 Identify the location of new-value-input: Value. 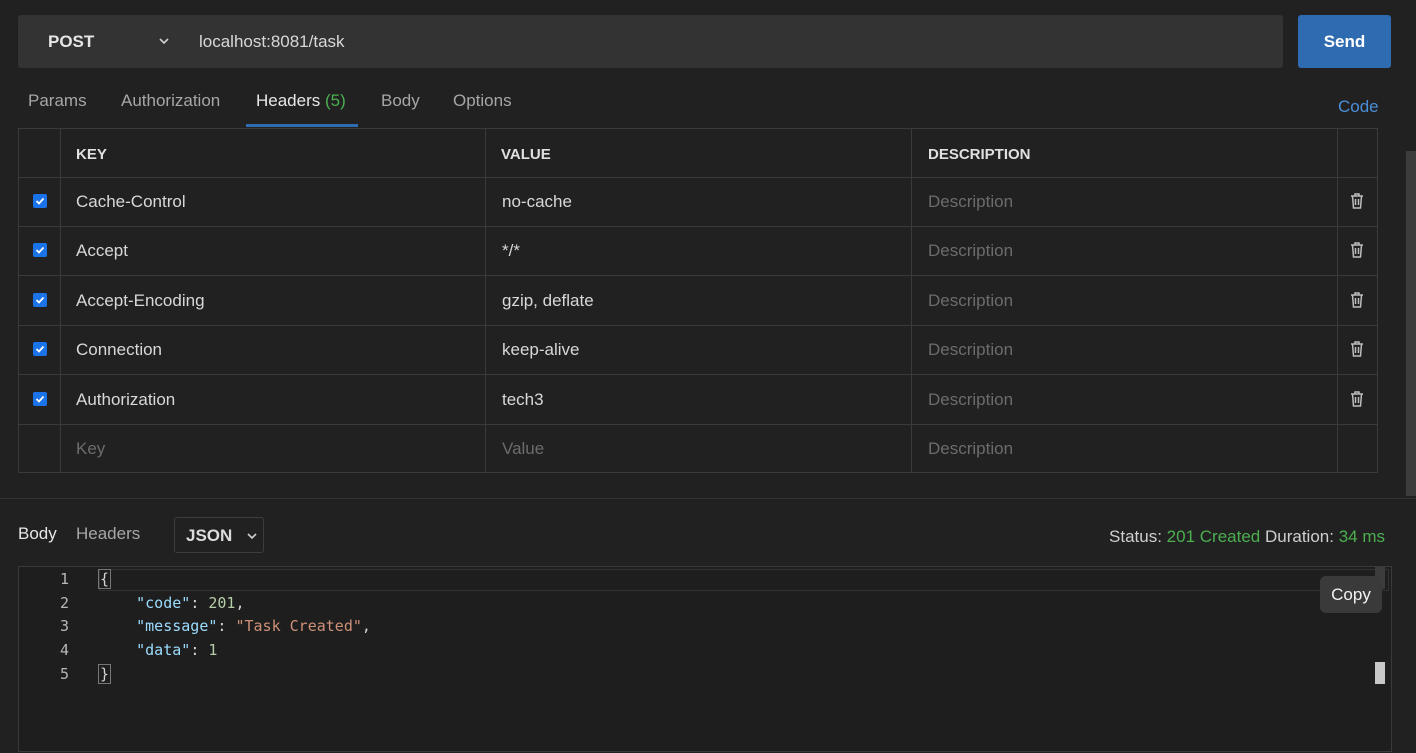
(523, 449).